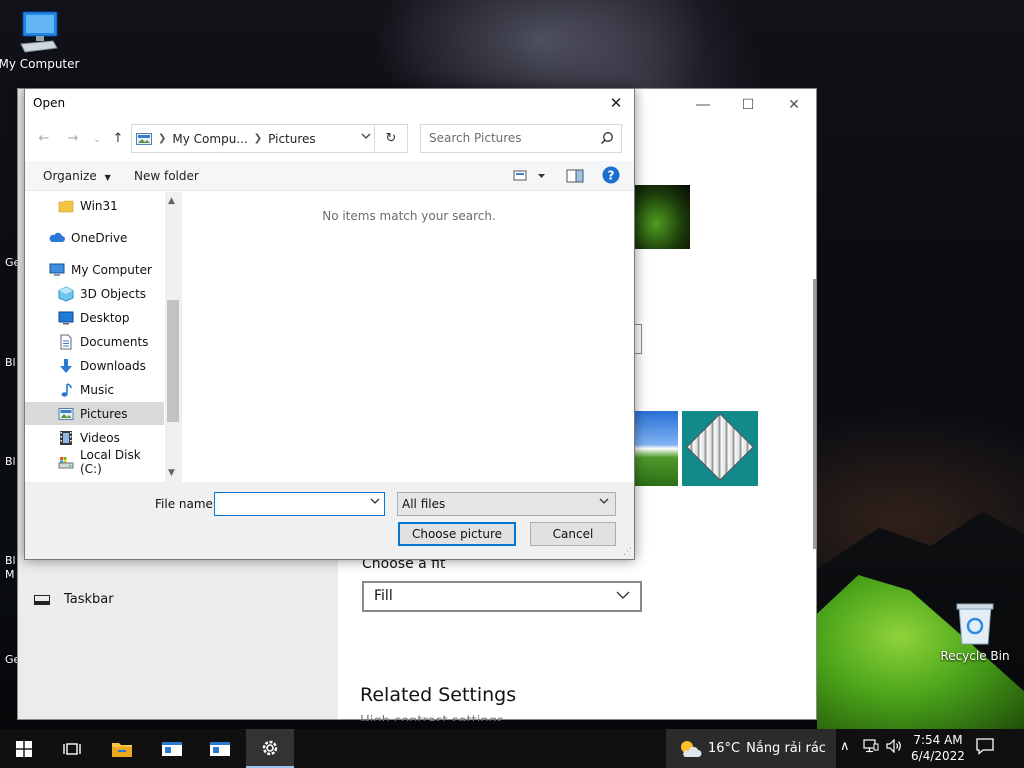 This screenshot has height=768, width=1024. I want to click on forward-button: →, so click(73, 138).